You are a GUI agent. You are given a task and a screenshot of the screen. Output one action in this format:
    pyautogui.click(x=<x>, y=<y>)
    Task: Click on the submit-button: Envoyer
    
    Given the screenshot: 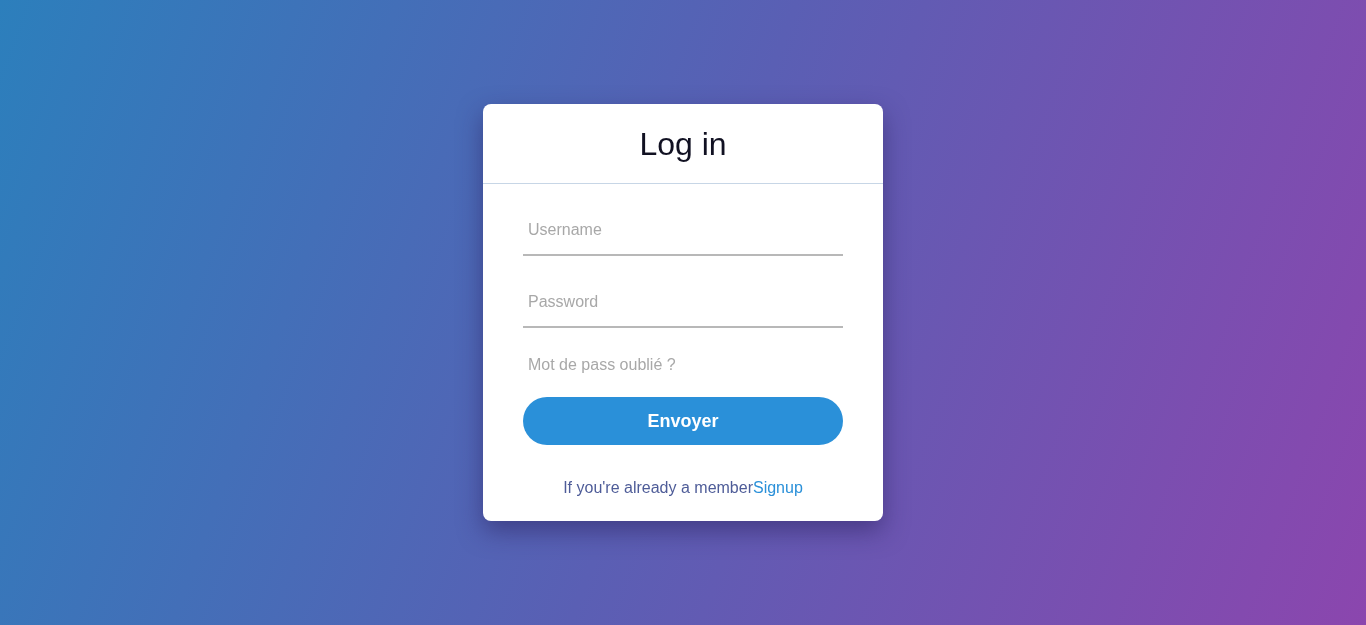 What is the action you would take?
    pyautogui.click(x=683, y=421)
    